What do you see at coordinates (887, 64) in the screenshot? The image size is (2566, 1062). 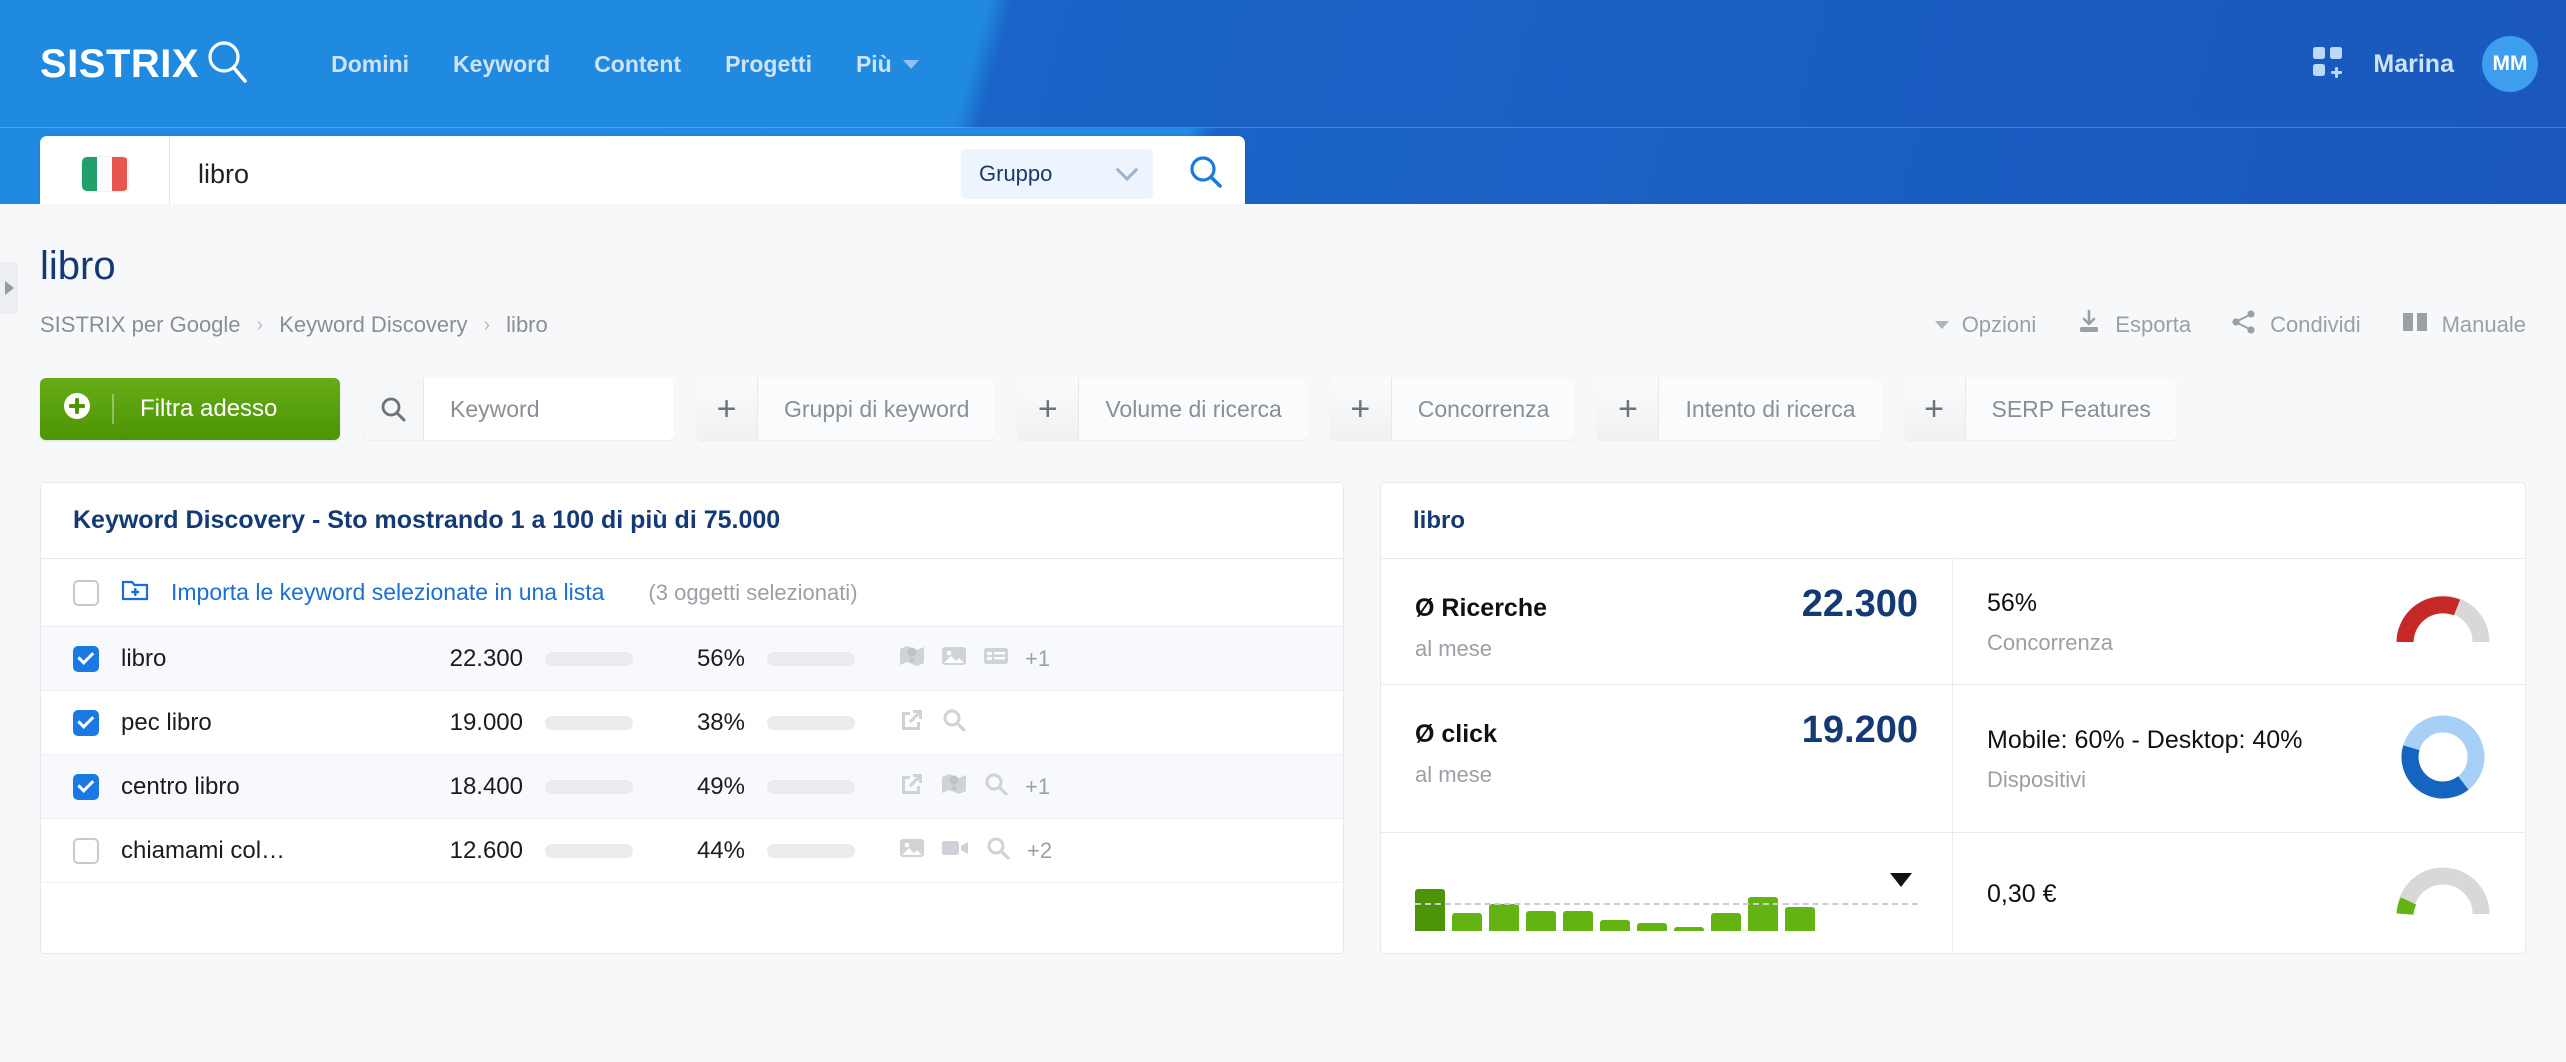 I see `nav-item-piu: Più` at bounding box center [887, 64].